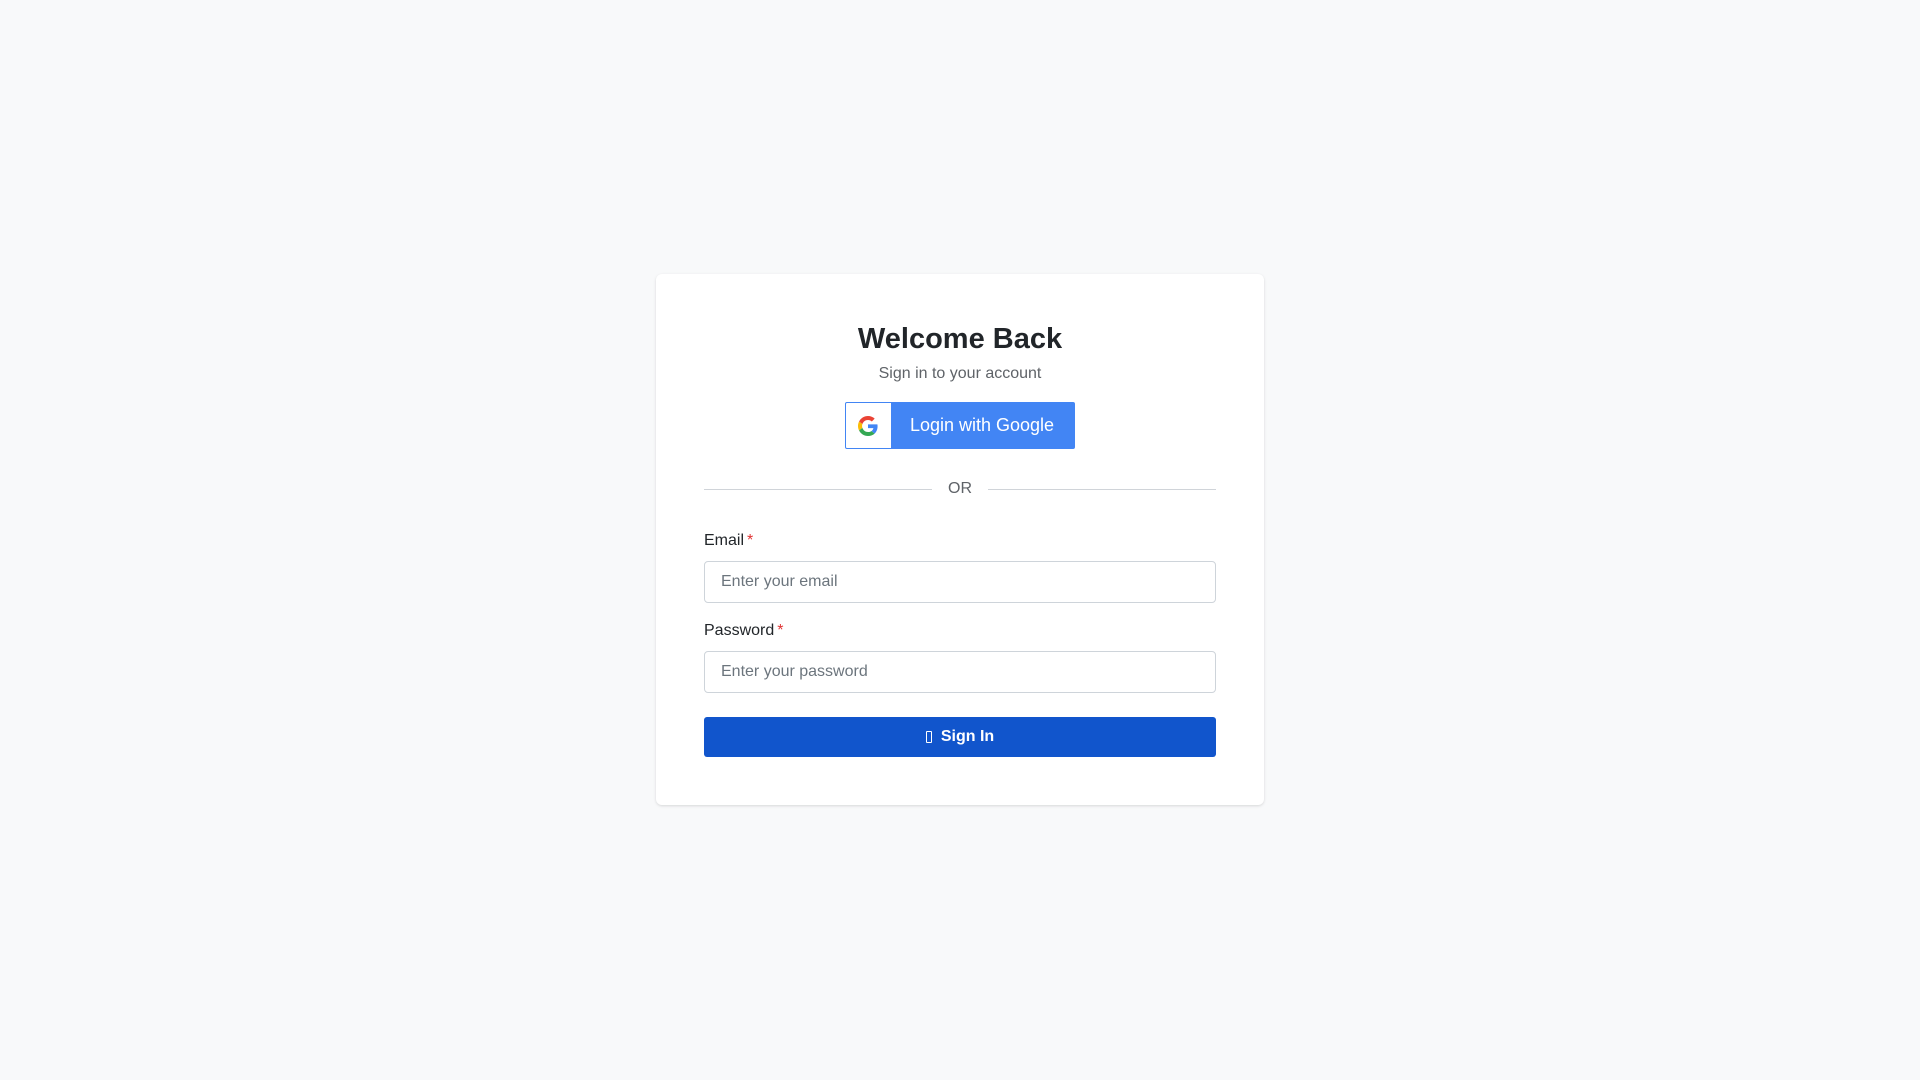  I want to click on divider-text: OR, so click(960, 488).